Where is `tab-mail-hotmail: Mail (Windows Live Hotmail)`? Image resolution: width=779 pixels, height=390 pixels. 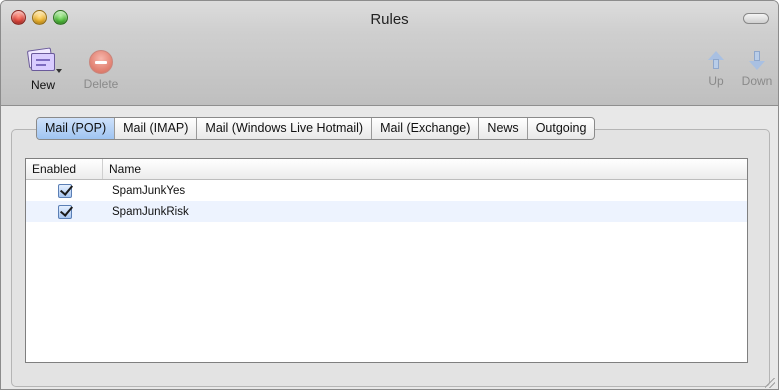
tab-mail-hotmail: Mail (Windows Live Hotmail) is located at coordinates (285, 128).